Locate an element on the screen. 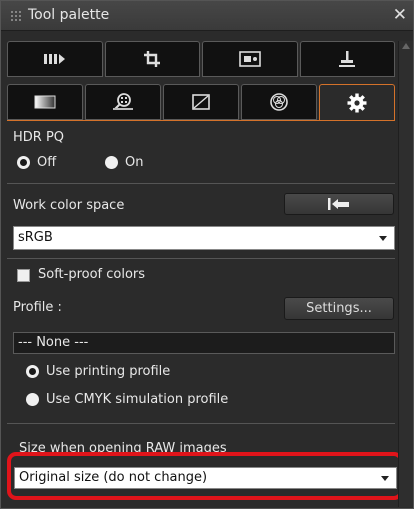  basic-adjust-icon is located at coordinates (54, 59).